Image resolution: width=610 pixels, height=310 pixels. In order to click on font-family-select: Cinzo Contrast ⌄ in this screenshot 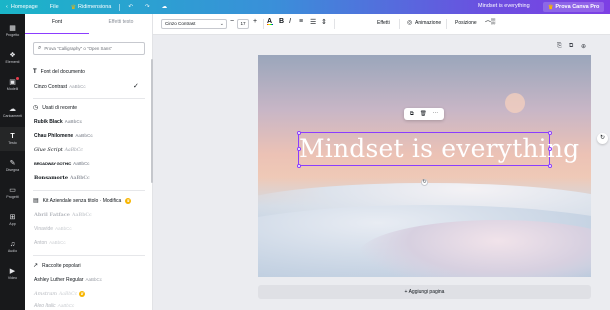, I will do `click(194, 24)`.